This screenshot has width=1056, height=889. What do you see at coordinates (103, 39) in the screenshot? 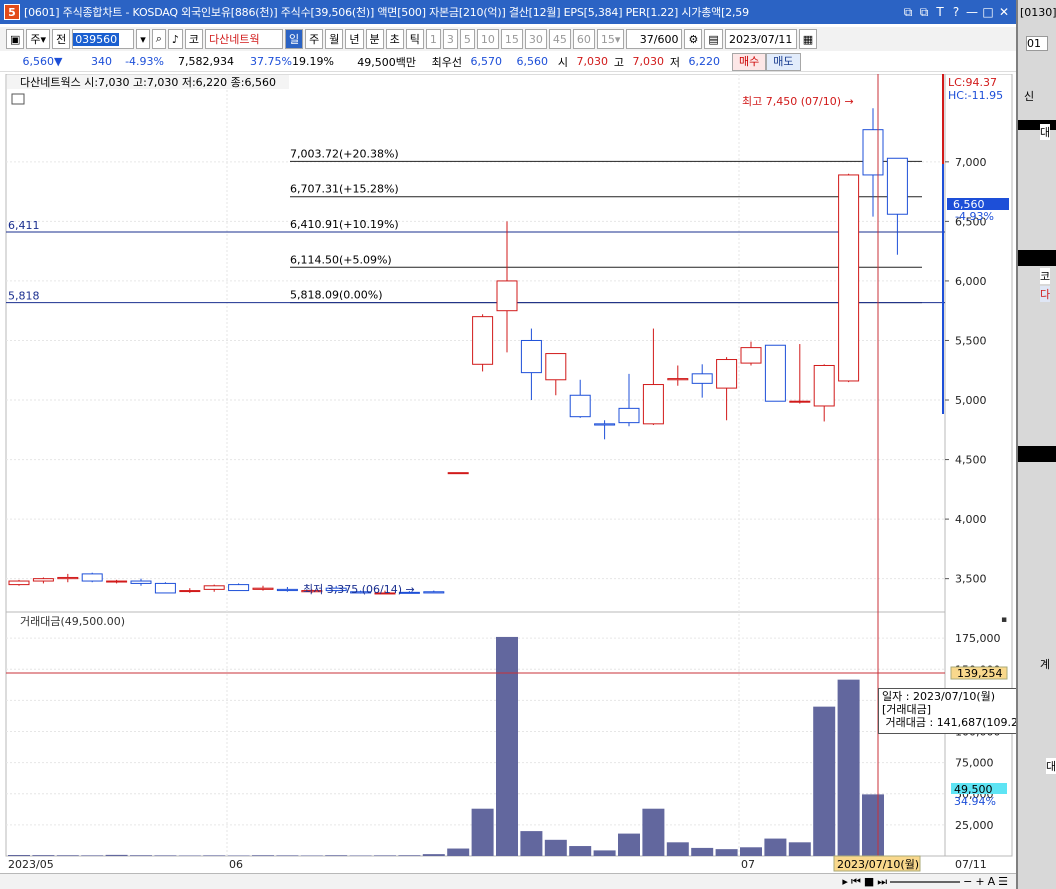
I see `stock-code-input: 039560` at bounding box center [103, 39].